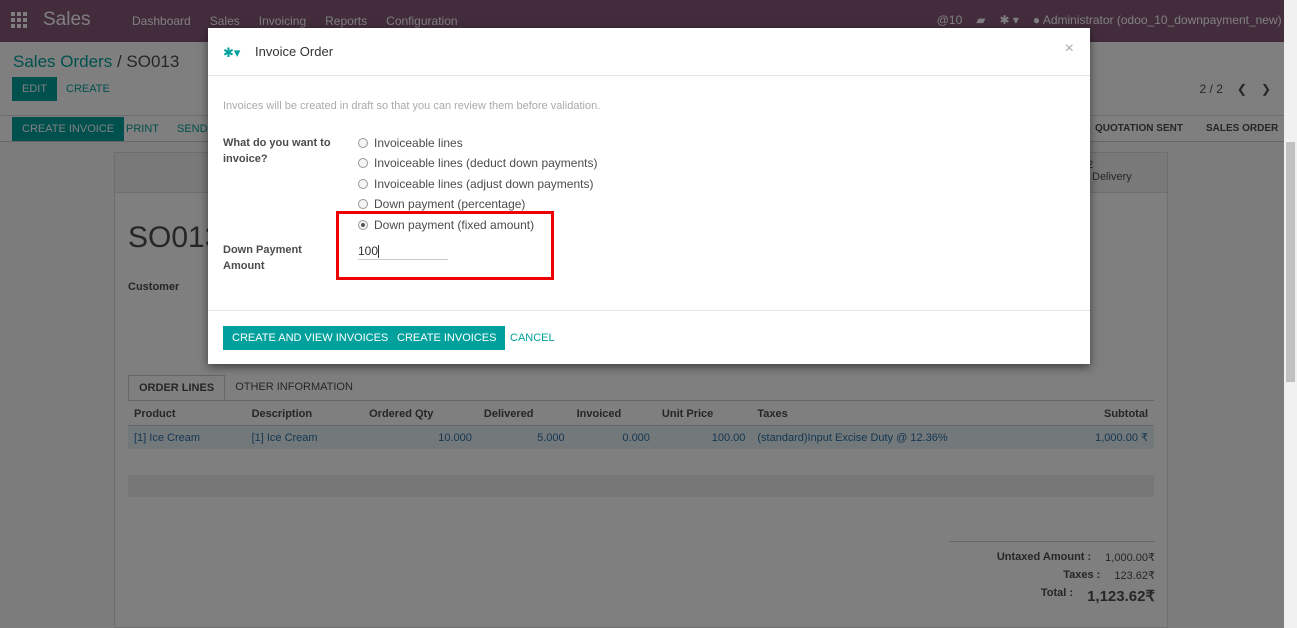  I want to click on debug-bug-icon: ✱▾, so click(231, 52).